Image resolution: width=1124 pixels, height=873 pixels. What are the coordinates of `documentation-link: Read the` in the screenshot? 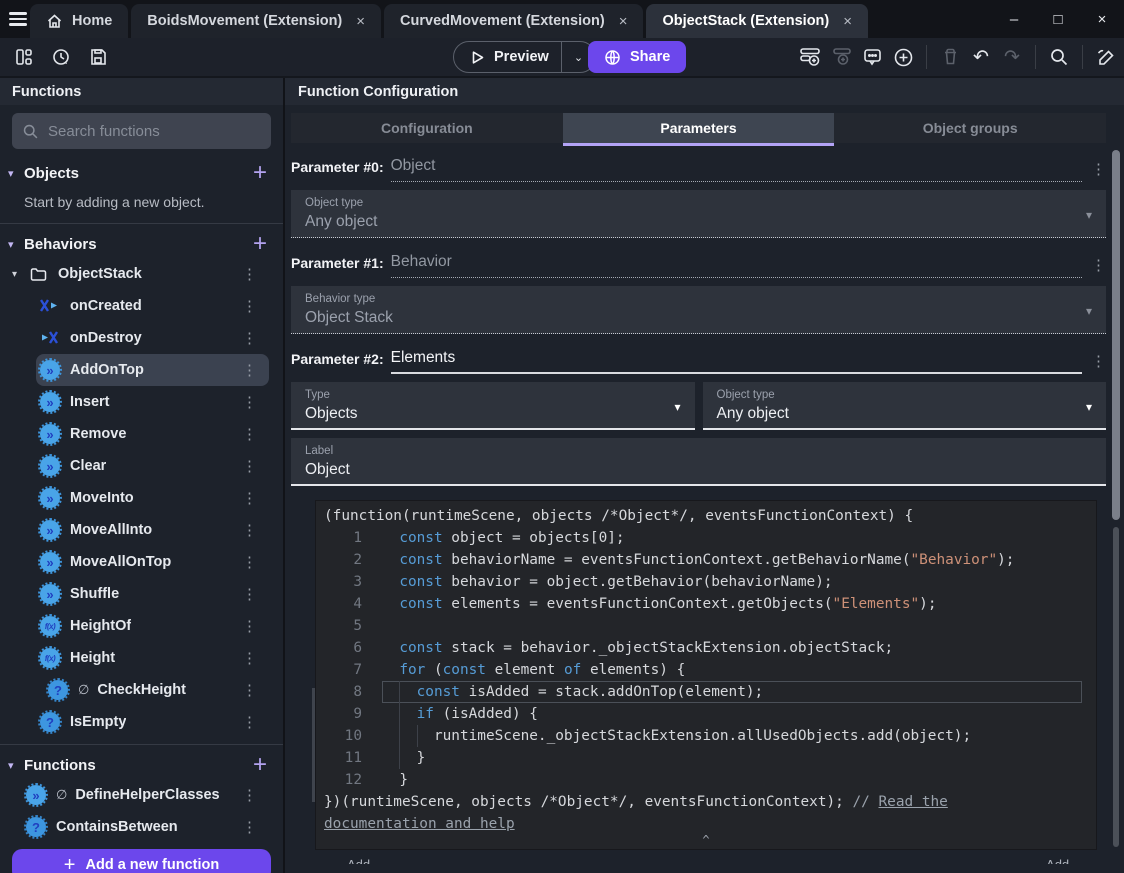 It's located at (913, 802).